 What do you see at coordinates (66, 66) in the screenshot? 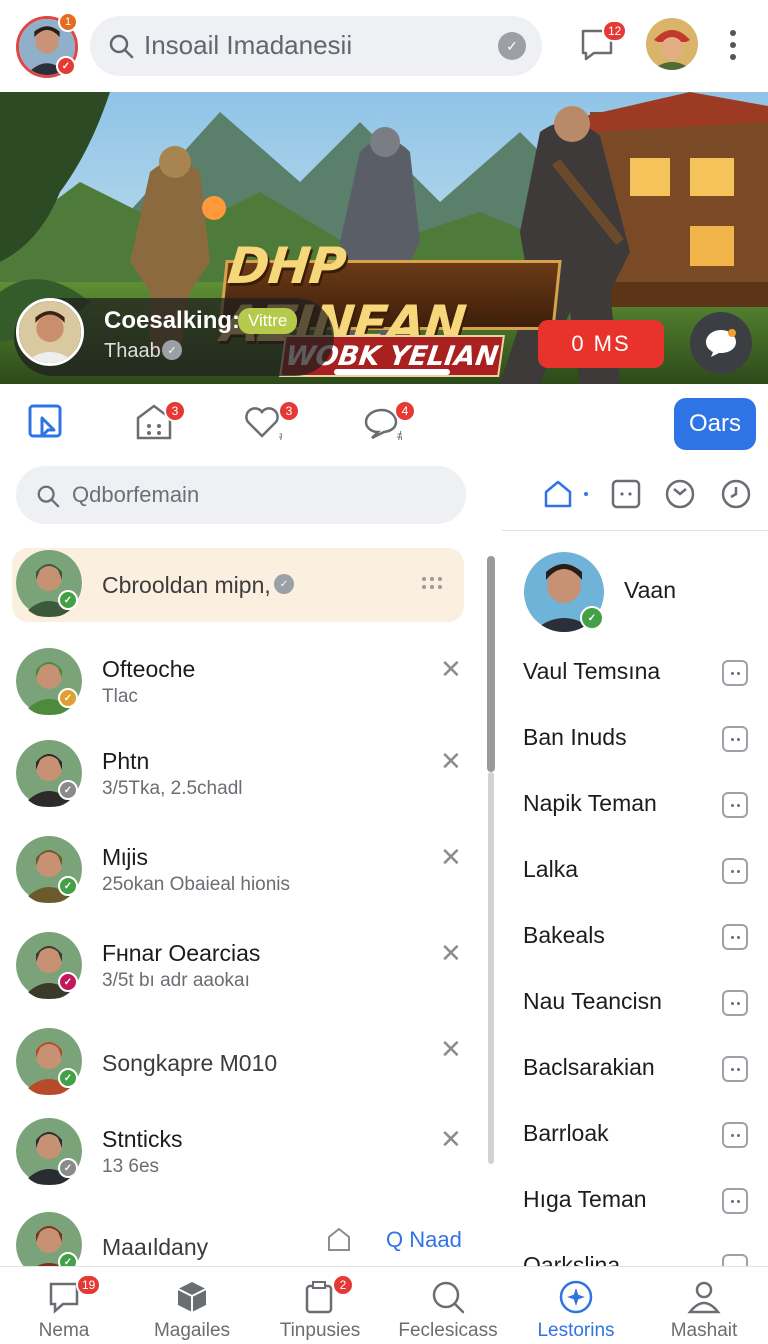
I see `profile-verified-icon: ✓` at bounding box center [66, 66].